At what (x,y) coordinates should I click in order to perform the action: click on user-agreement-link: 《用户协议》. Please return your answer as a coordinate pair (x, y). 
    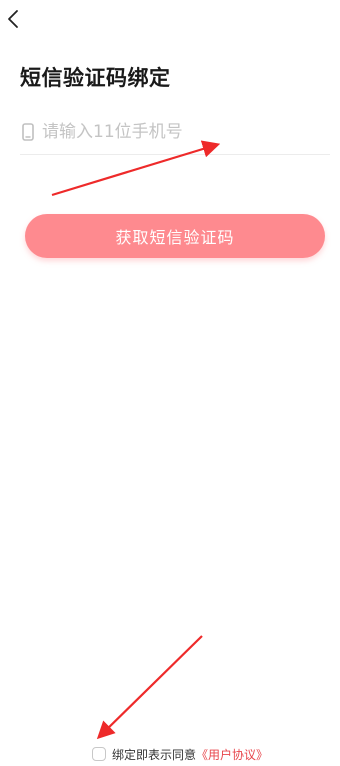
    Looking at the image, I should click on (232, 754).